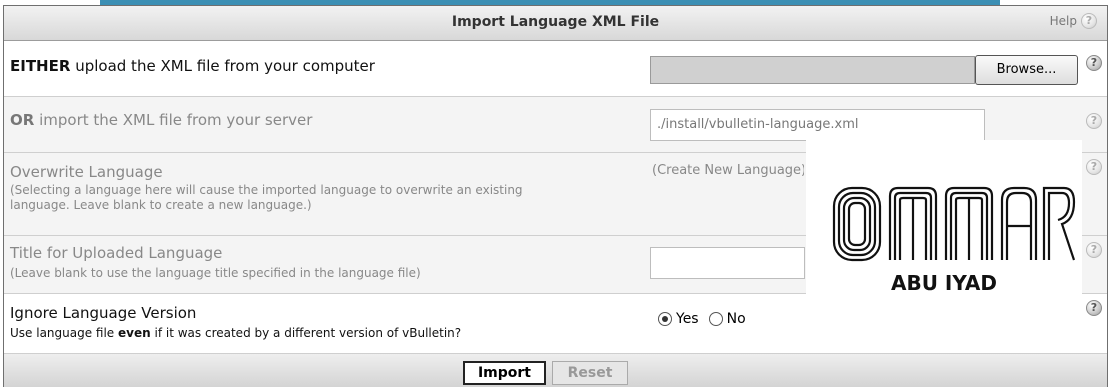 The width and height of the screenshot is (1111, 390). I want to click on upload-label-text: upload the XML file from your computer, so click(225, 66).